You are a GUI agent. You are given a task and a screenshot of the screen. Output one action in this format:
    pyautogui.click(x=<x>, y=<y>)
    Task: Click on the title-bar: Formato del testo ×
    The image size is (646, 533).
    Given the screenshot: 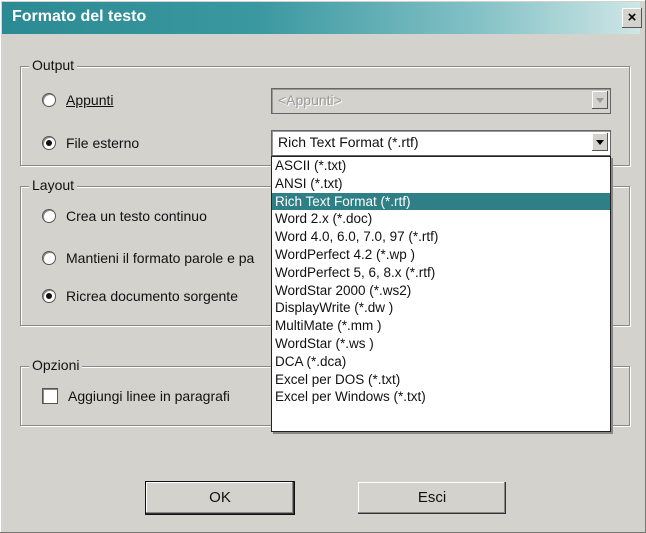 What is the action you would take?
    pyautogui.click(x=322, y=18)
    